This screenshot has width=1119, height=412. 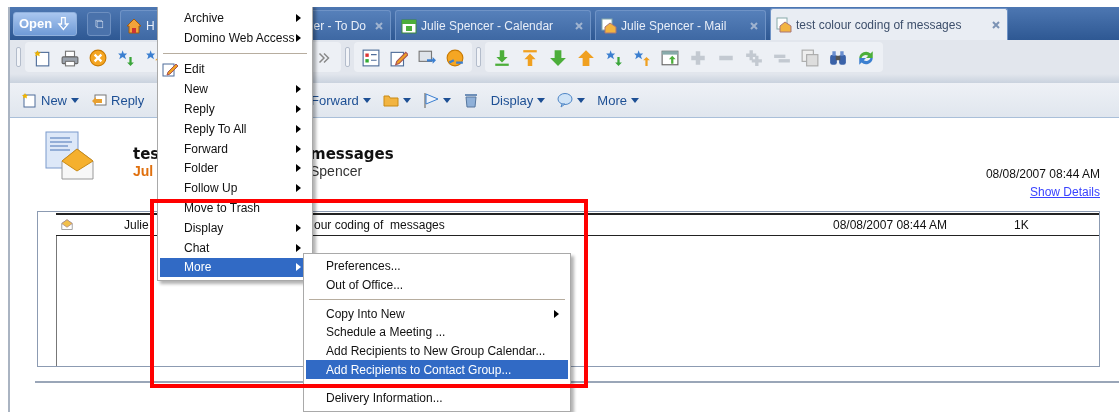 I want to click on sender-name: Jul, so click(x=143, y=171).